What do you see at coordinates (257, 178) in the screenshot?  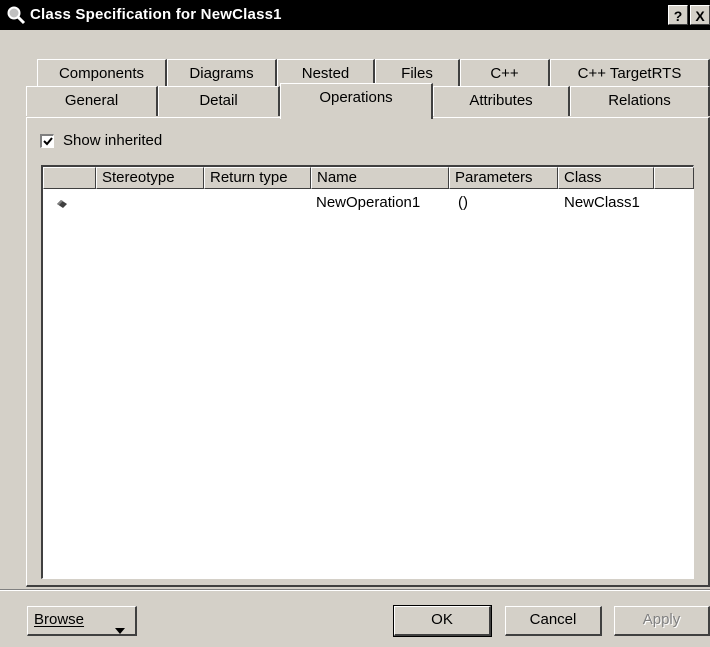 I see `column-header-return-type: Return type` at bounding box center [257, 178].